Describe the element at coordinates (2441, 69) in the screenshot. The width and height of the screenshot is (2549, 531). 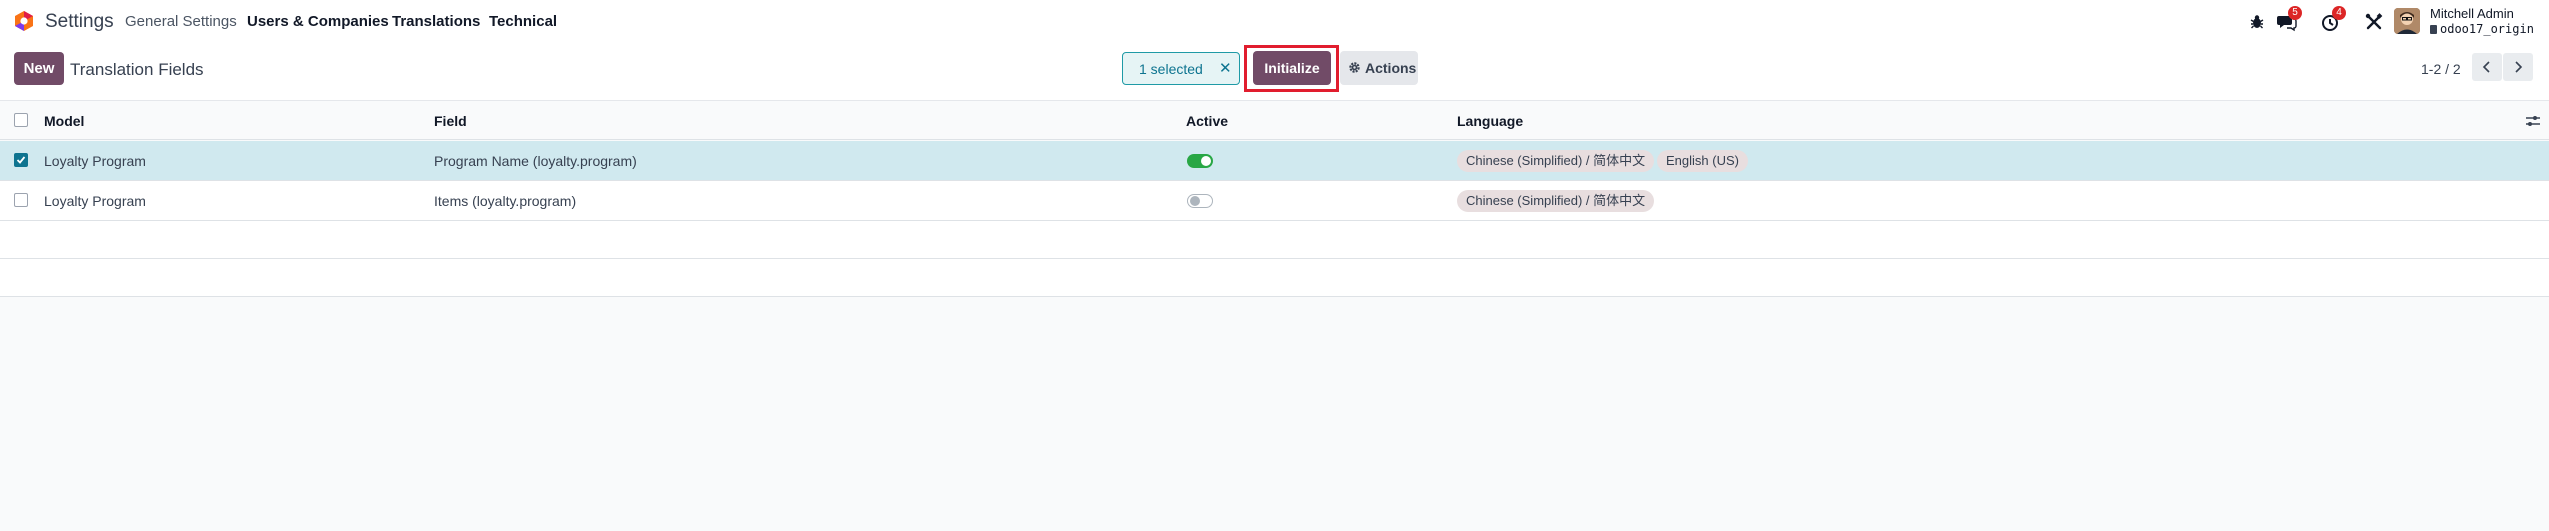
I see `pager-value: 1-2 / 2` at that location.